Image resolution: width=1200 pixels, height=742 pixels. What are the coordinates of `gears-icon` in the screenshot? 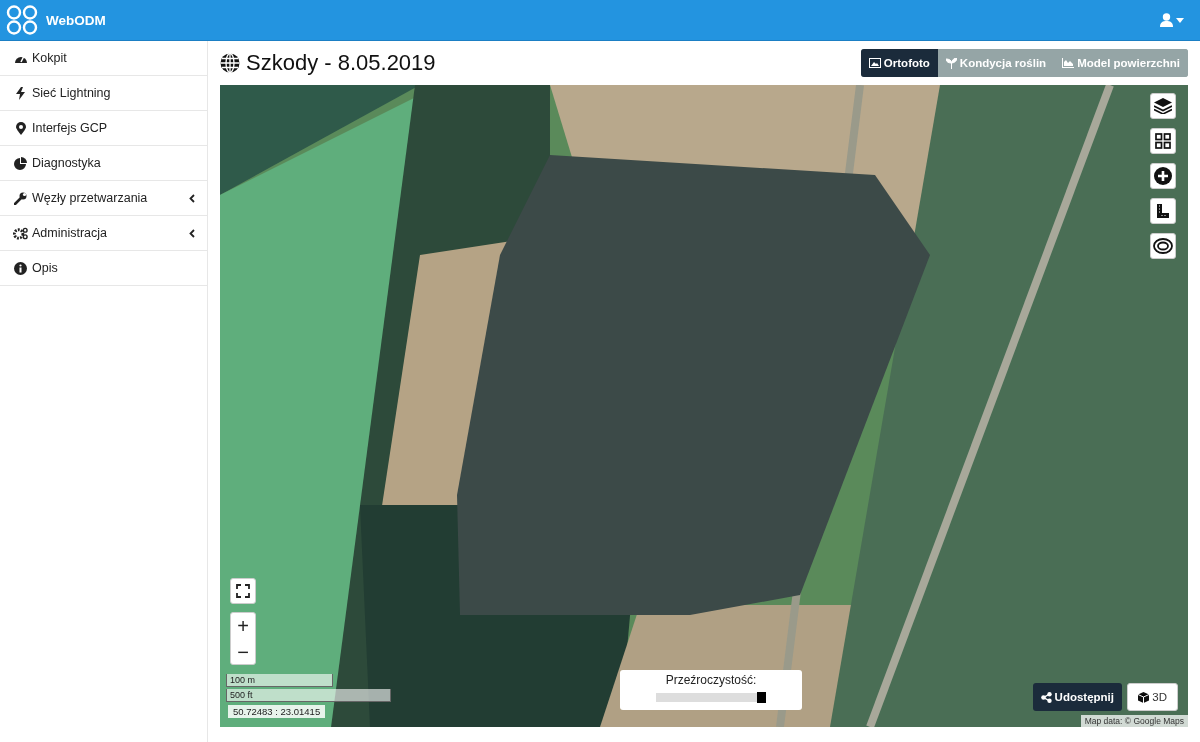 It's located at (20, 233).